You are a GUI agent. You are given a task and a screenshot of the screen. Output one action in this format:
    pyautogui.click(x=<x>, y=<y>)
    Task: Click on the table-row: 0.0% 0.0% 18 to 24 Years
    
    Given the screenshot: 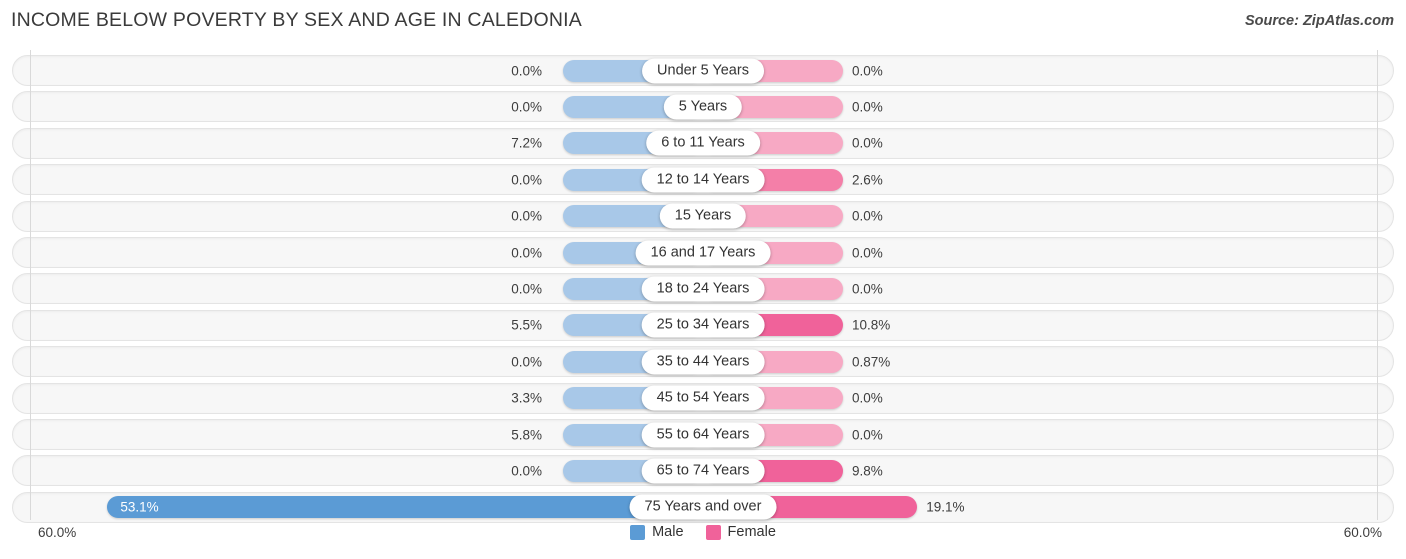 What is the action you would take?
    pyautogui.click(x=703, y=289)
    